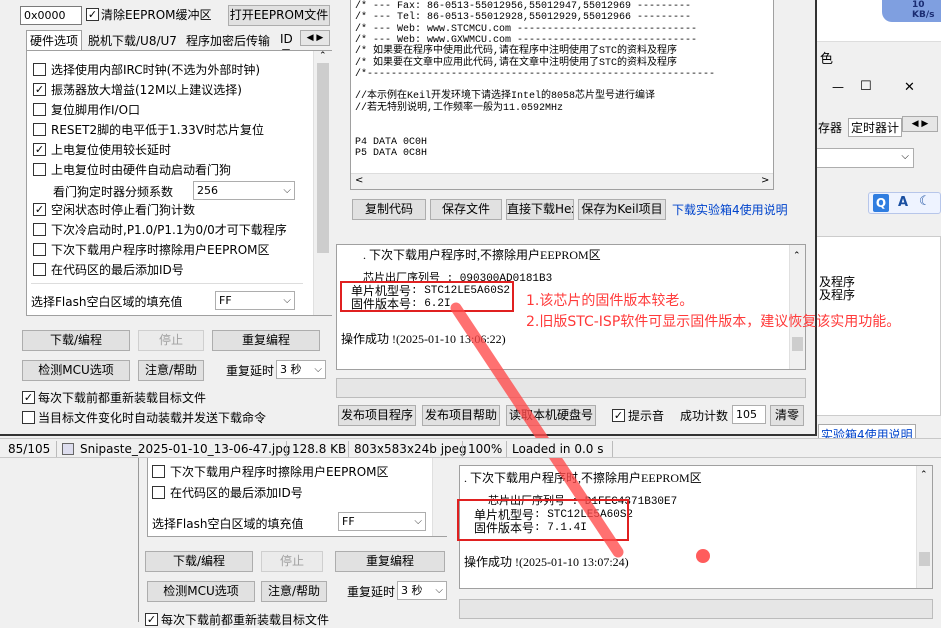 The height and width of the screenshot is (628, 941). Describe the element at coordinates (160, 250) in the screenshot. I see `hw-option-label: 下次下载用户程序时擦除用户EEPROM区` at that location.